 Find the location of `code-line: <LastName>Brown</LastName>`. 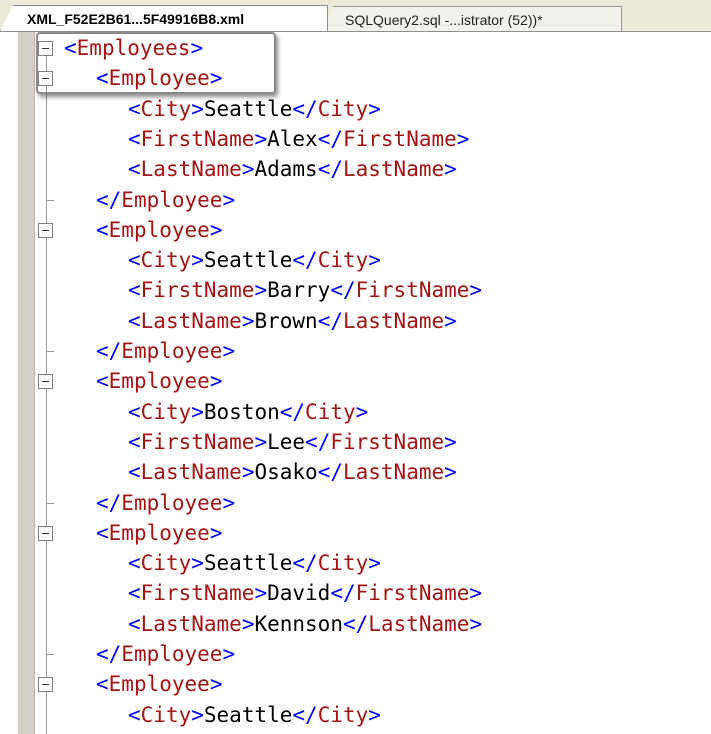

code-line: <LastName>Brown</LastName> is located at coordinates (355, 321).